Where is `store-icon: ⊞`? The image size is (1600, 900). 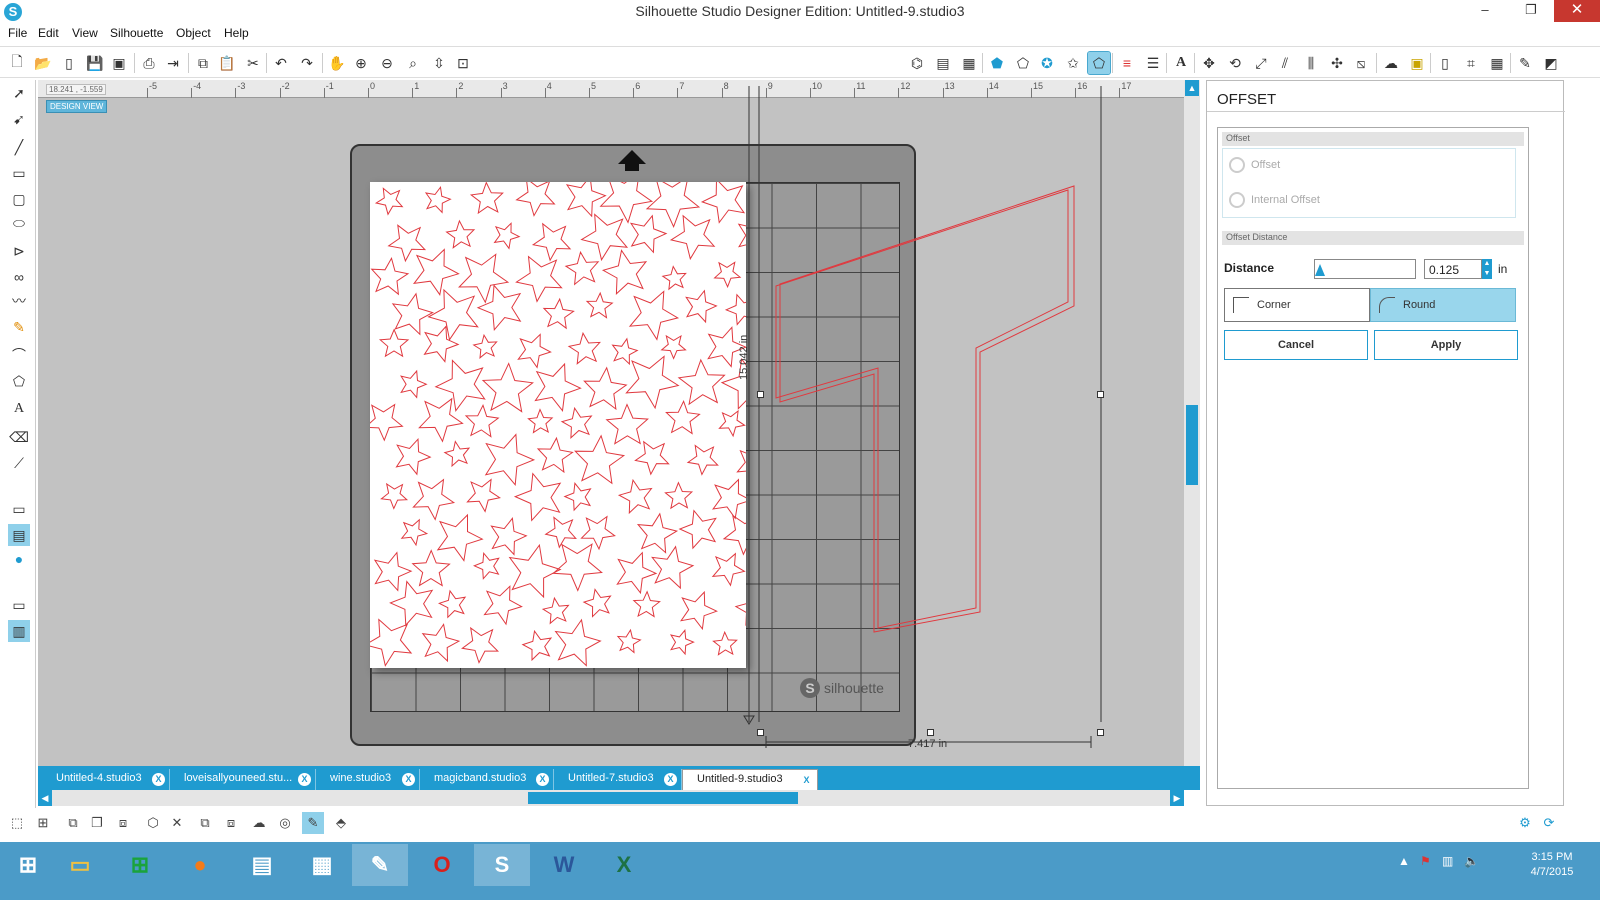
store-icon: ⊞ is located at coordinates (140, 865).